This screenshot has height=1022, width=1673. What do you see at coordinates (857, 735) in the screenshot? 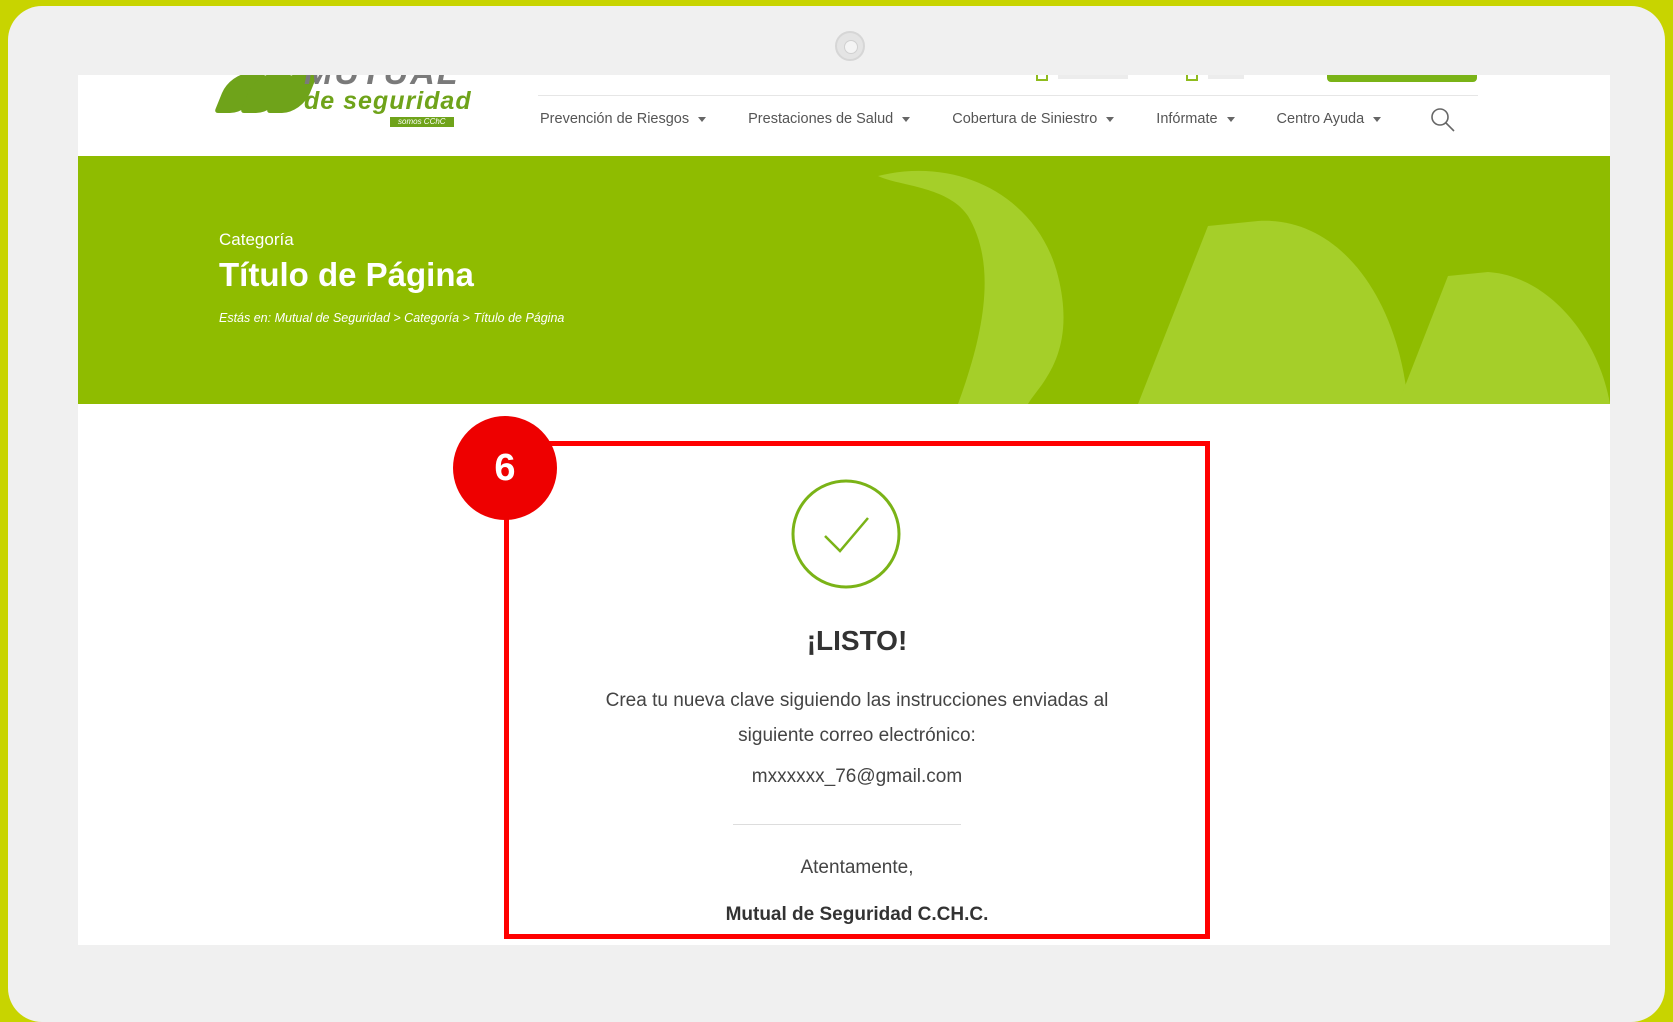
I see `message-line: siguiente correo electrónico:` at bounding box center [857, 735].